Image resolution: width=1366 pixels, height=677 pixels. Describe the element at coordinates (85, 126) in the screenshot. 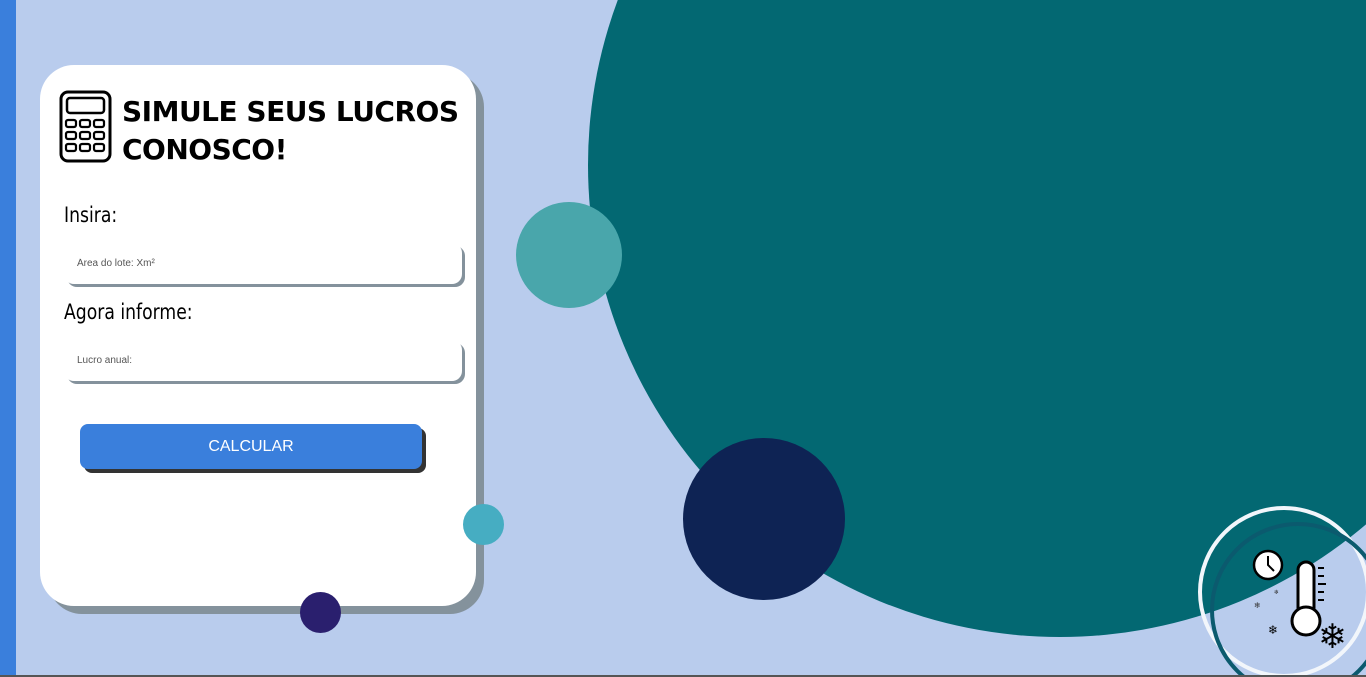

I see `calculator-icon` at that location.